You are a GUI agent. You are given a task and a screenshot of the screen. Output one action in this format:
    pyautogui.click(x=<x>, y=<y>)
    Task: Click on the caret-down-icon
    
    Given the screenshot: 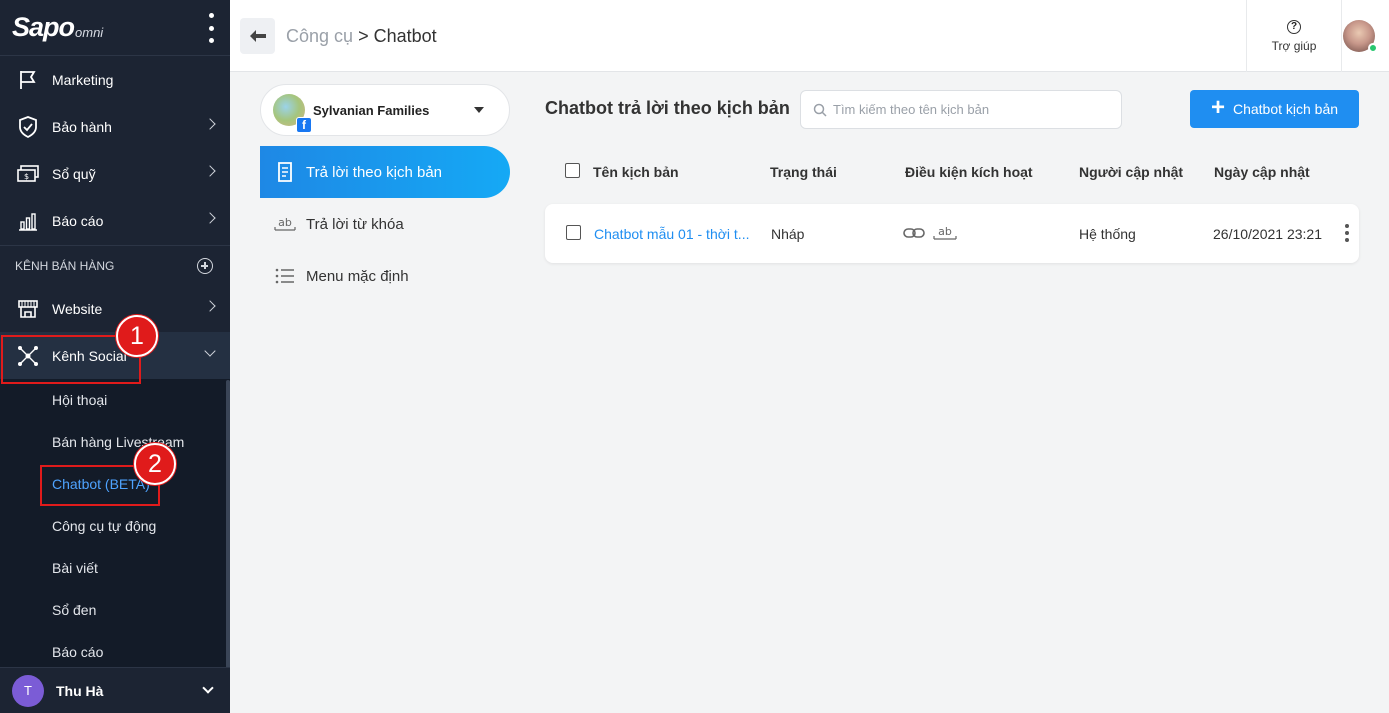 What is the action you would take?
    pyautogui.click(x=479, y=110)
    